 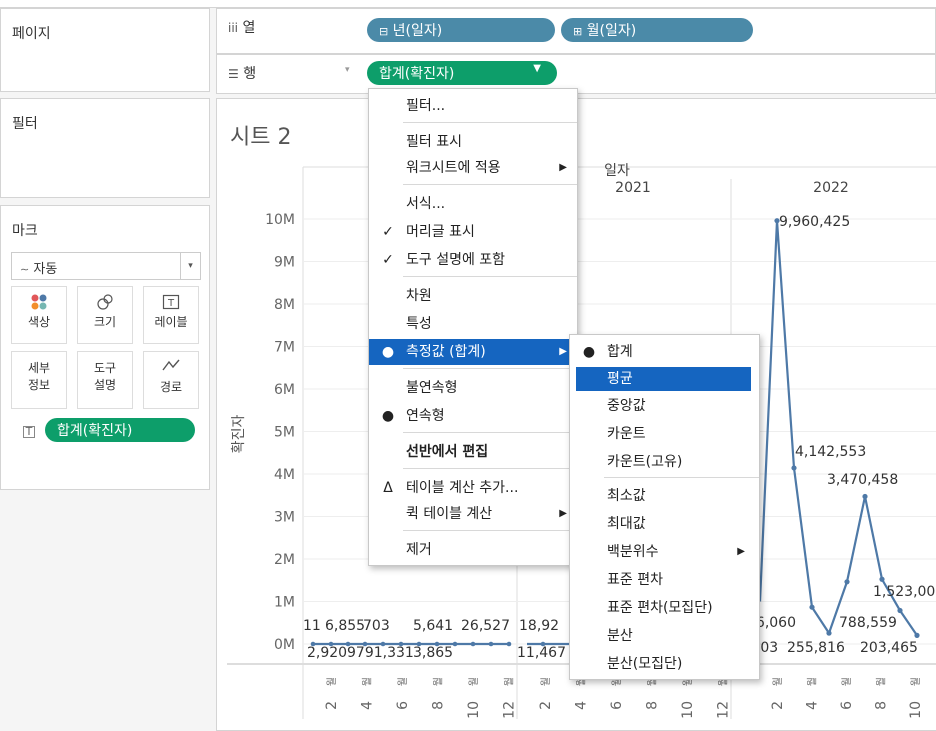 I want to click on series-line-2022, so click(x=838, y=428).